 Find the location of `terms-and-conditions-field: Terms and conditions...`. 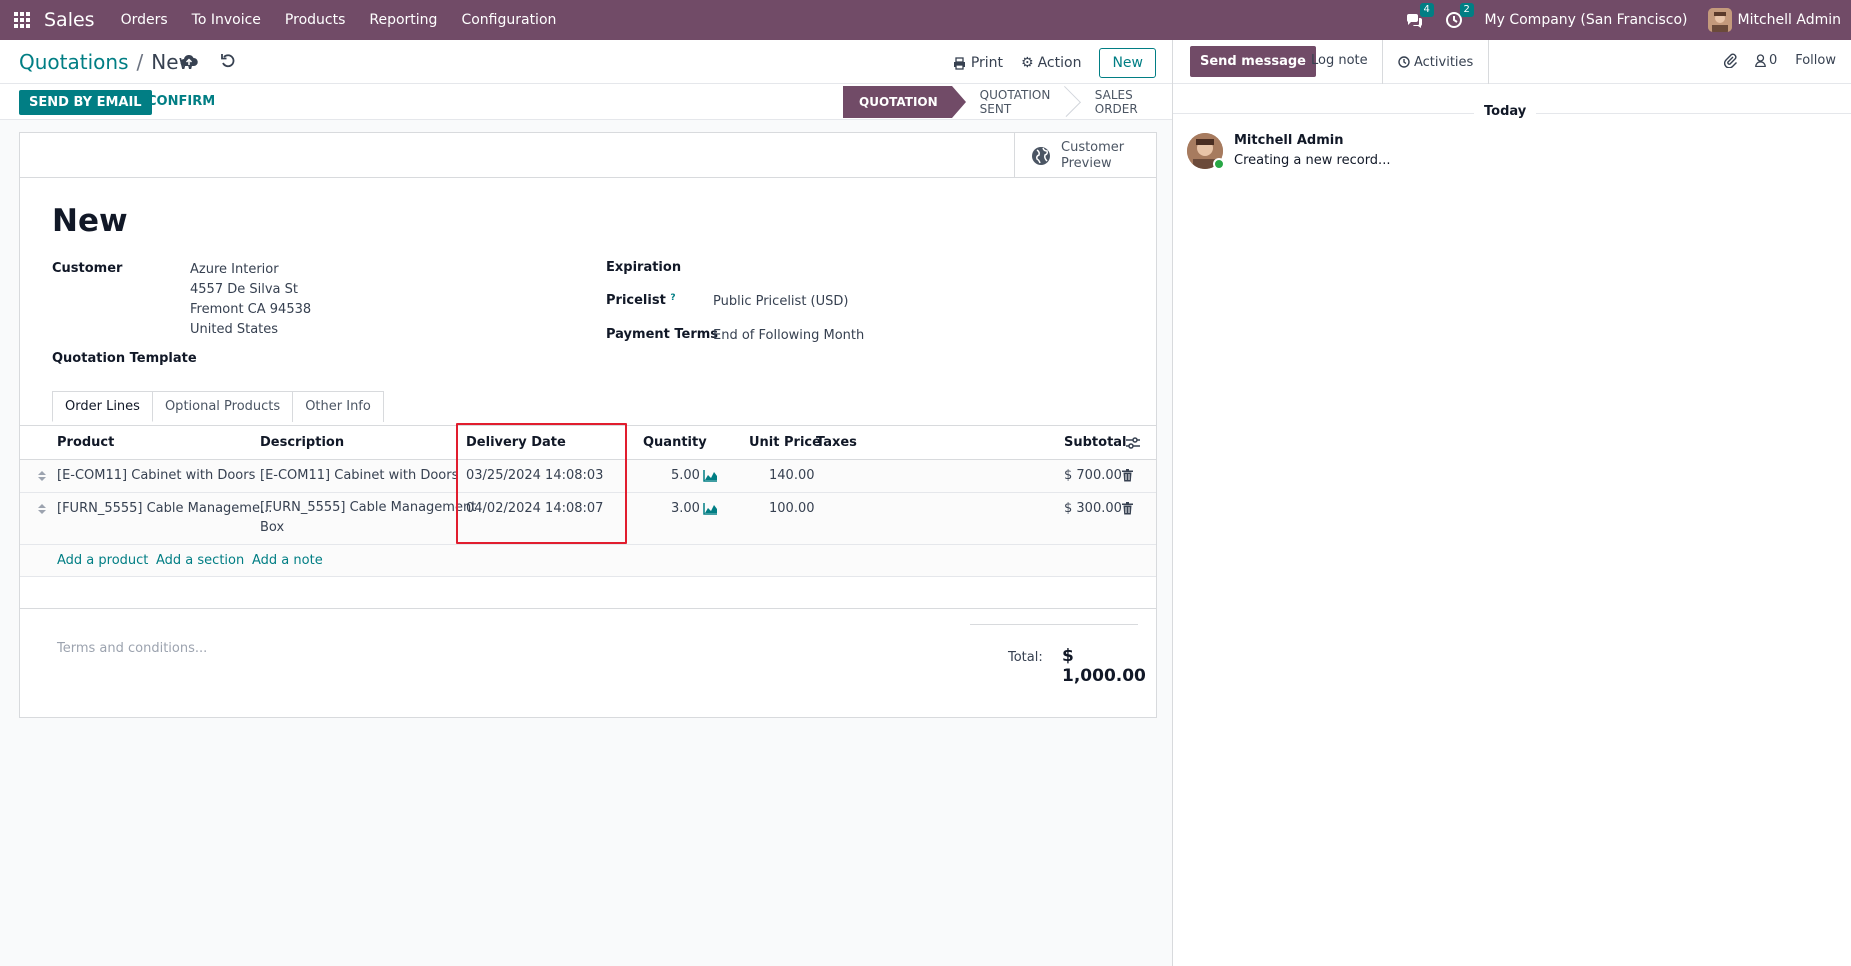

terms-and-conditions-field: Terms and conditions... is located at coordinates (132, 648).